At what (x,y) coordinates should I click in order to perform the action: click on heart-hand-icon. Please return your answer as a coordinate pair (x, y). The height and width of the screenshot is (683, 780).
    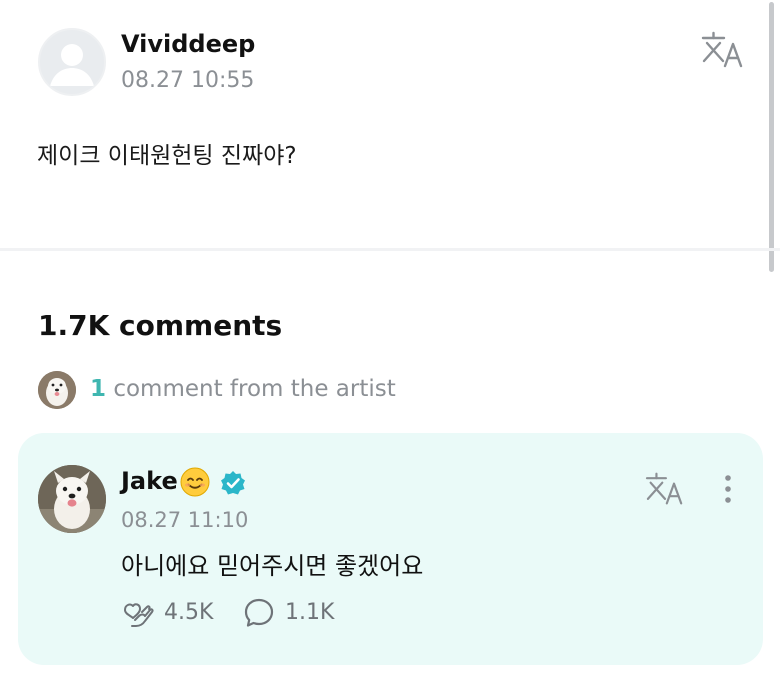
    Looking at the image, I should click on (139, 615).